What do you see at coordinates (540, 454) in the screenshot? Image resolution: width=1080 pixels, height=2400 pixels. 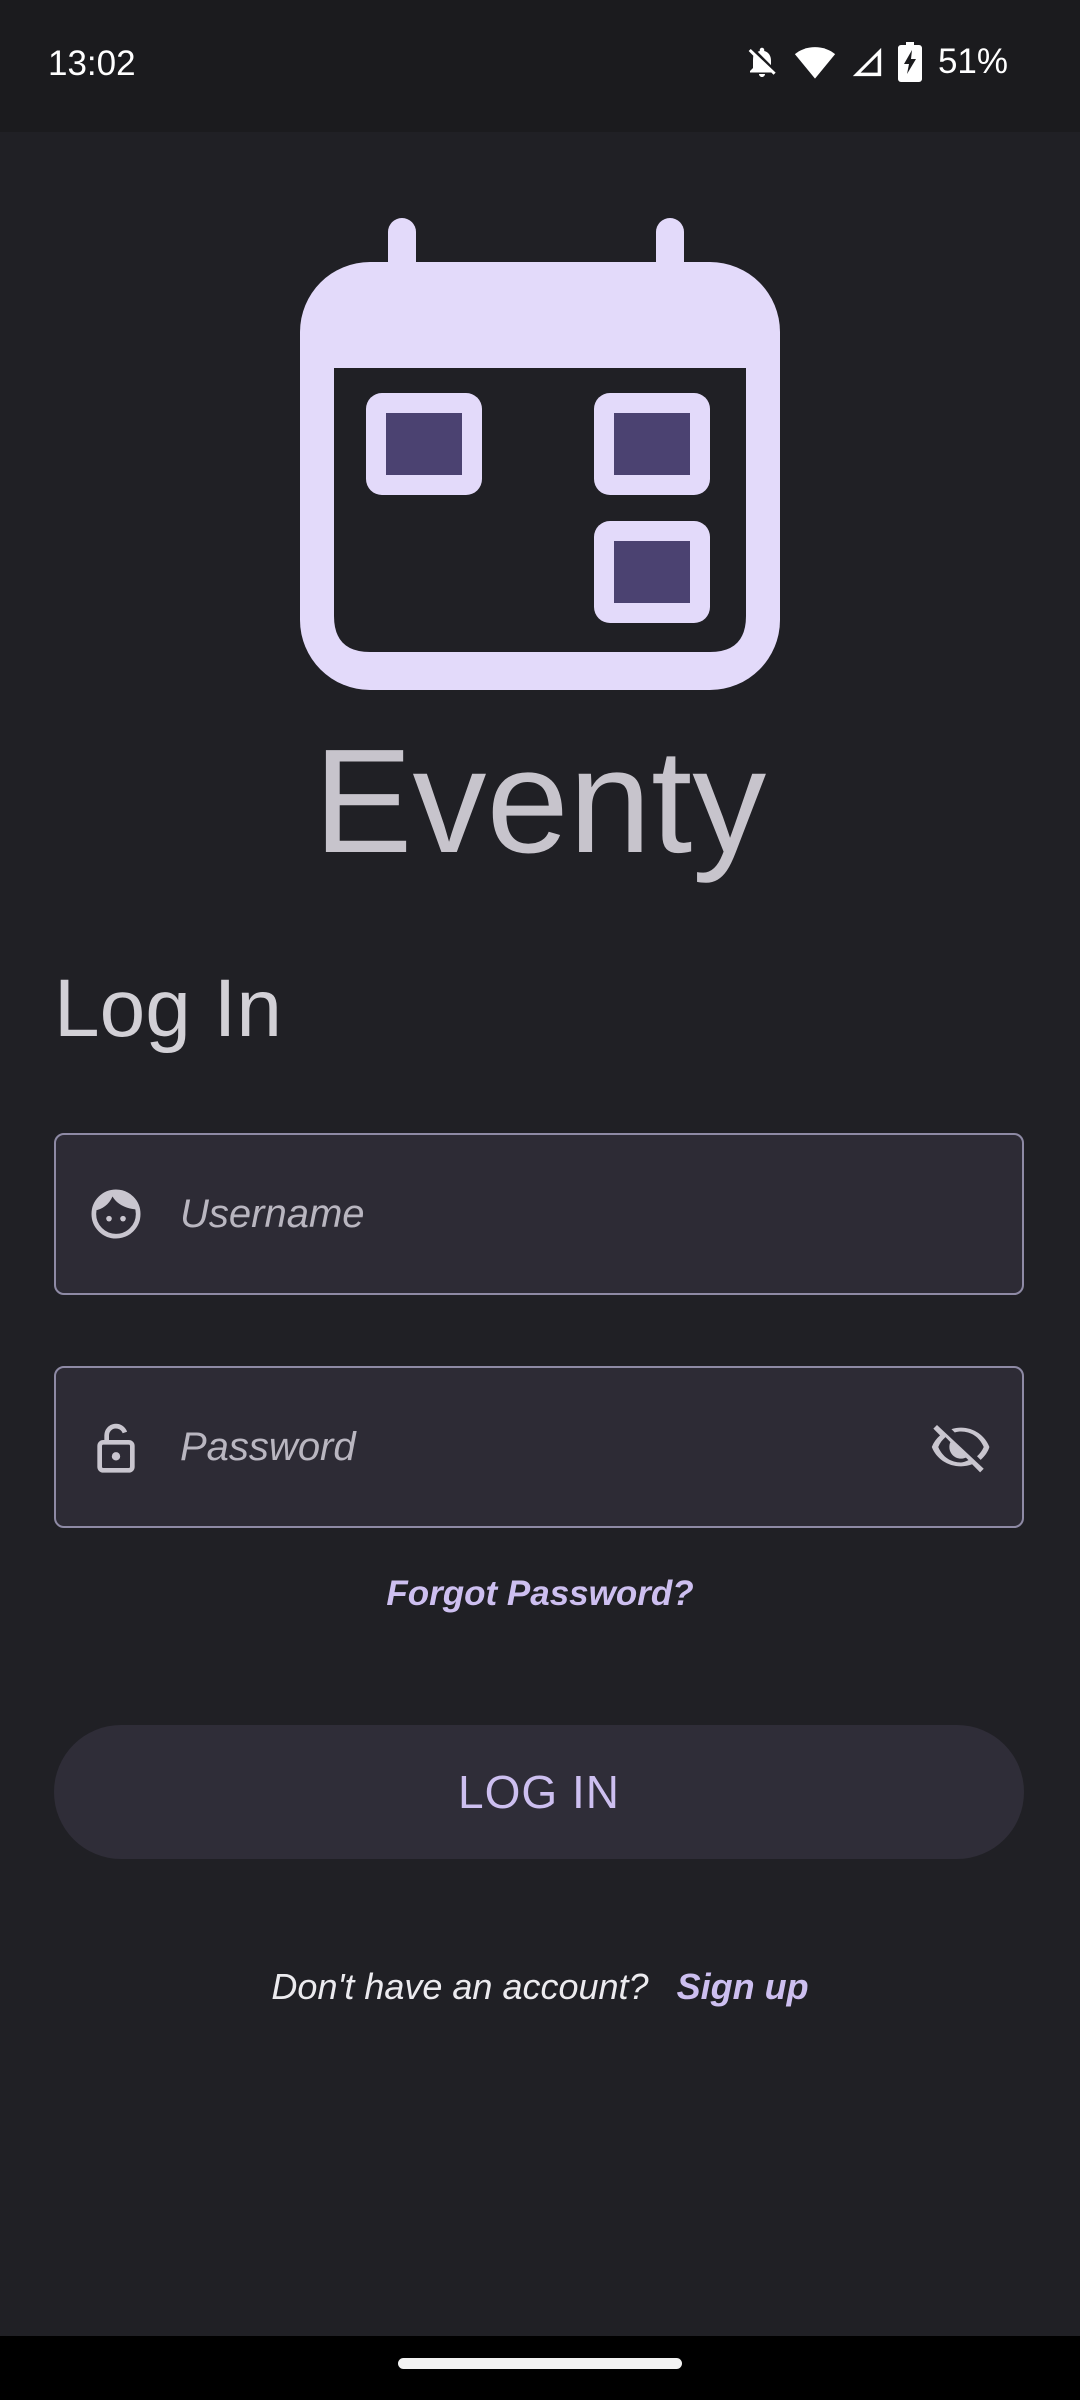 I see `calendar-icon` at bounding box center [540, 454].